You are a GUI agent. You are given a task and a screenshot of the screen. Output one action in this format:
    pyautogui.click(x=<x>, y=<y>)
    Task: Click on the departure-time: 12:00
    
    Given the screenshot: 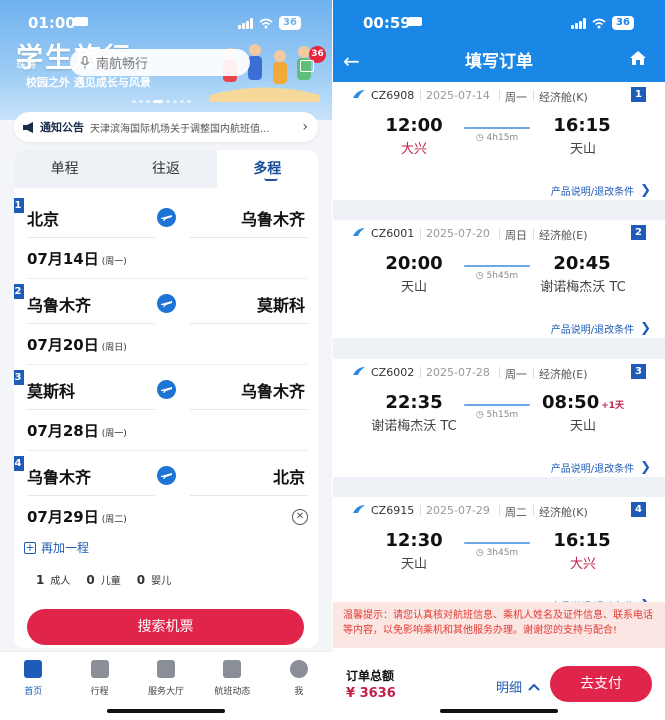 What is the action you would take?
    pyautogui.click(x=414, y=125)
    